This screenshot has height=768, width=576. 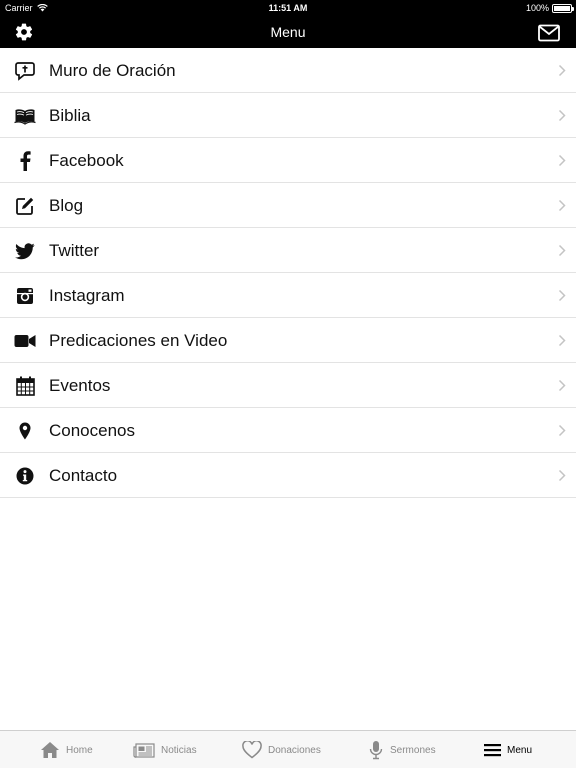 What do you see at coordinates (563, 8) in the screenshot?
I see `battery-icon` at bounding box center [563, 8].